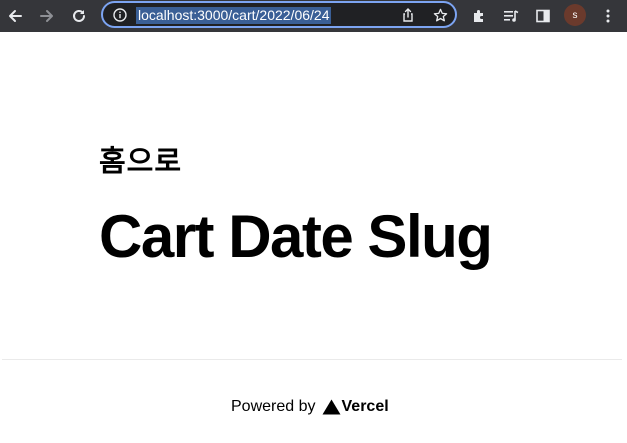 The image size is (627, 443). I want to click on address-bar: localhost:3000/cart/2022/06/24, so click(279, 14).